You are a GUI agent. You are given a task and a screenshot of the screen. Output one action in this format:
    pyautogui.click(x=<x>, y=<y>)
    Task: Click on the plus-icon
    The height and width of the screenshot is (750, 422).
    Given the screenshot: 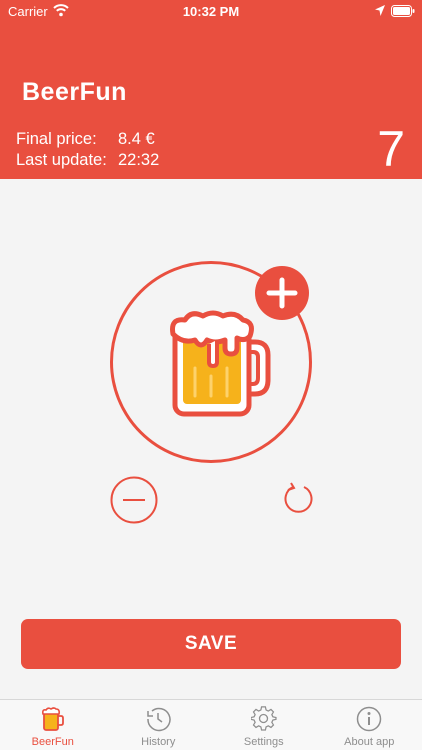 What is the action you would take?
    pyautogui.click(x=282, y=293)
    